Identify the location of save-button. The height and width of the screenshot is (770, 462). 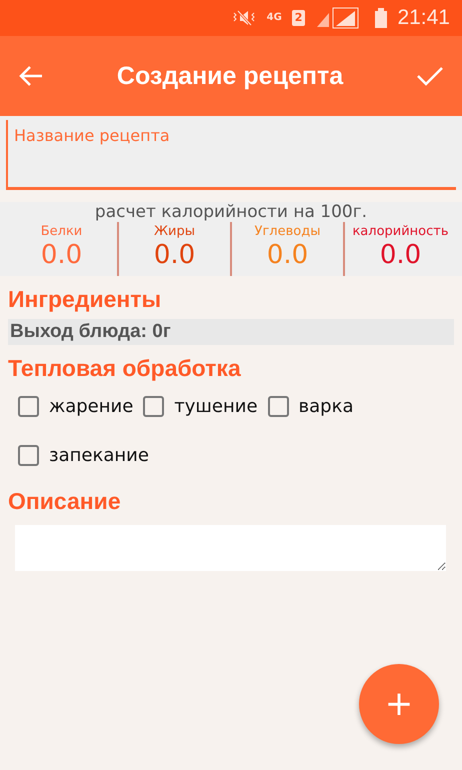
(430, 76).